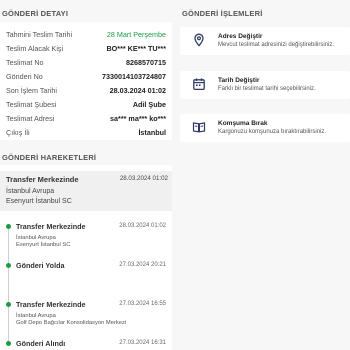 The image size is (350, 350). I want to click on detail-row-last-action-date: Son İşlem Tarihi 28.03.2024 01:02, so click(86, 90).